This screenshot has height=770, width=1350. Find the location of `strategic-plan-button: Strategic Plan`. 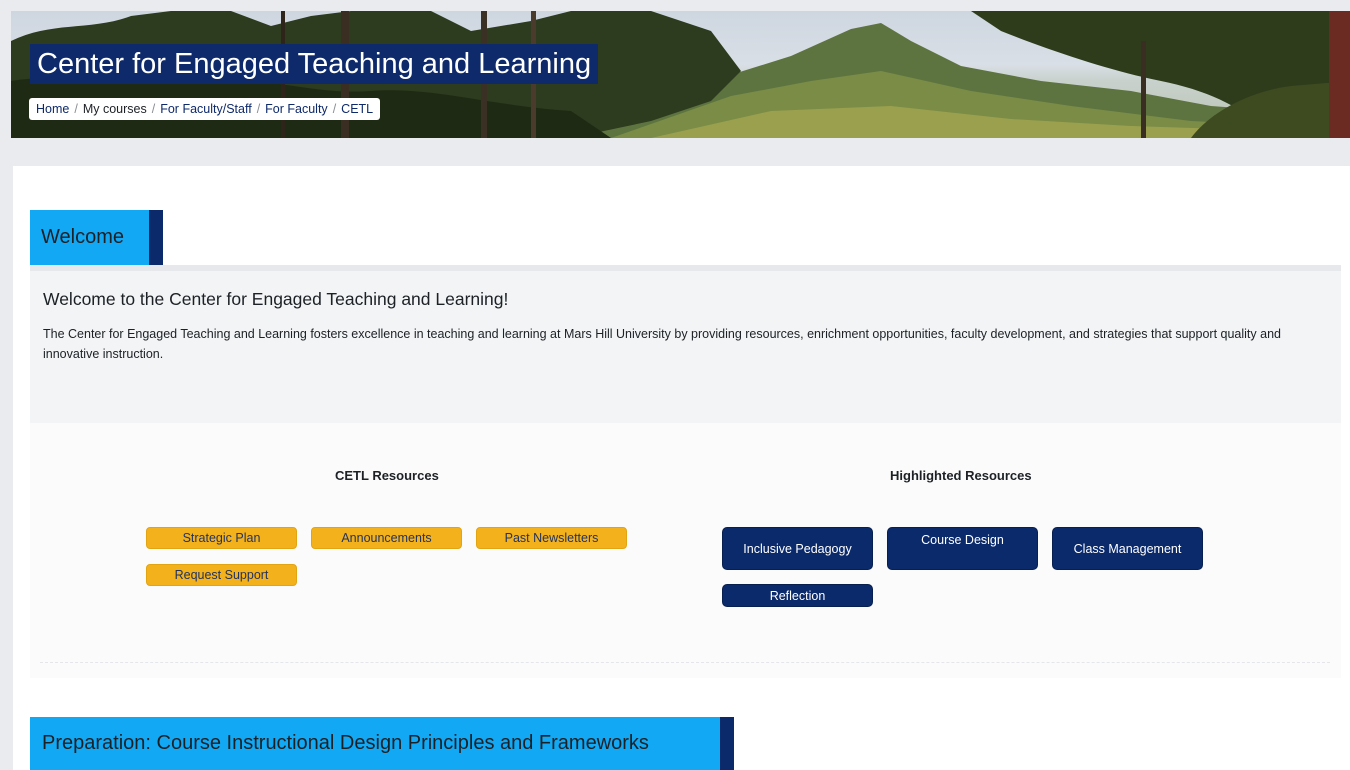

strategic-plan-button: Strategic Plan is located at coordinates (221, 538).